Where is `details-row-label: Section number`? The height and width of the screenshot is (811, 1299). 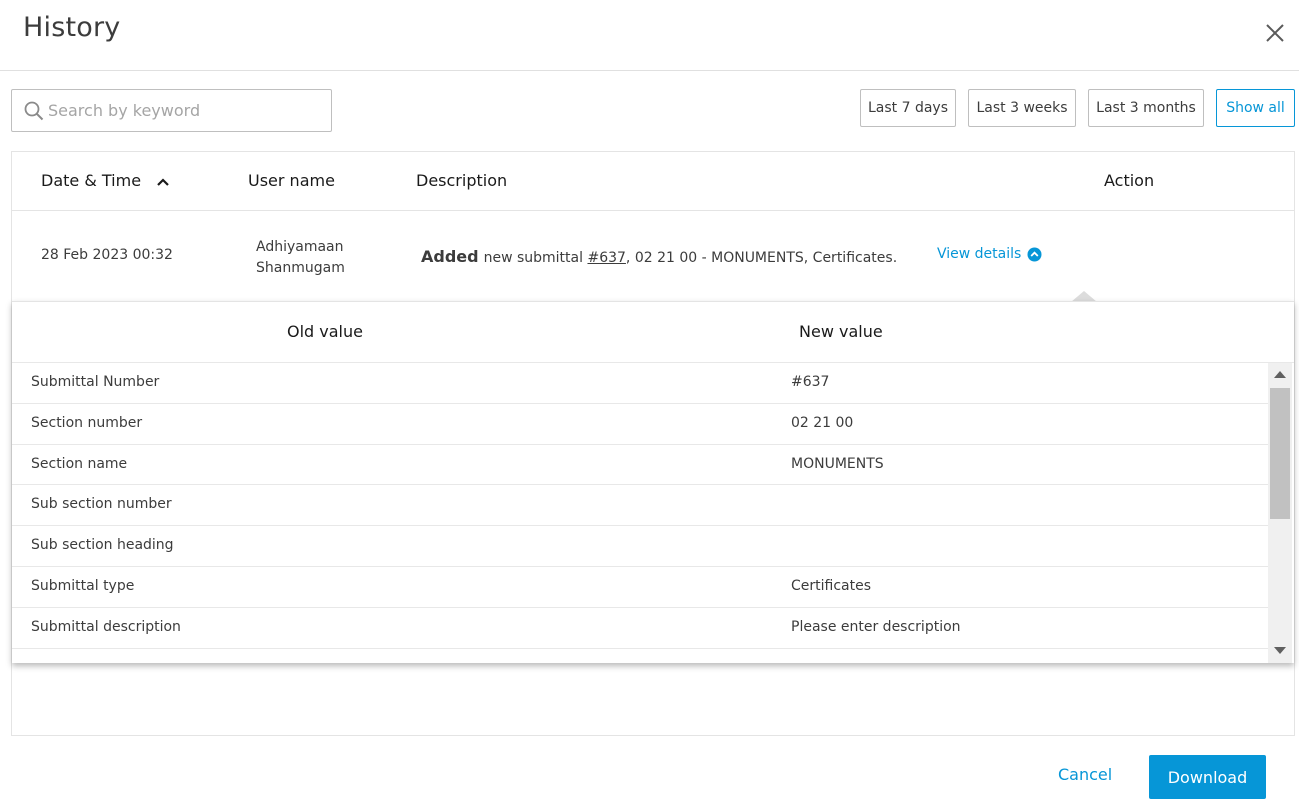 details-row-label: Section number is located at coordinates (87, 422).